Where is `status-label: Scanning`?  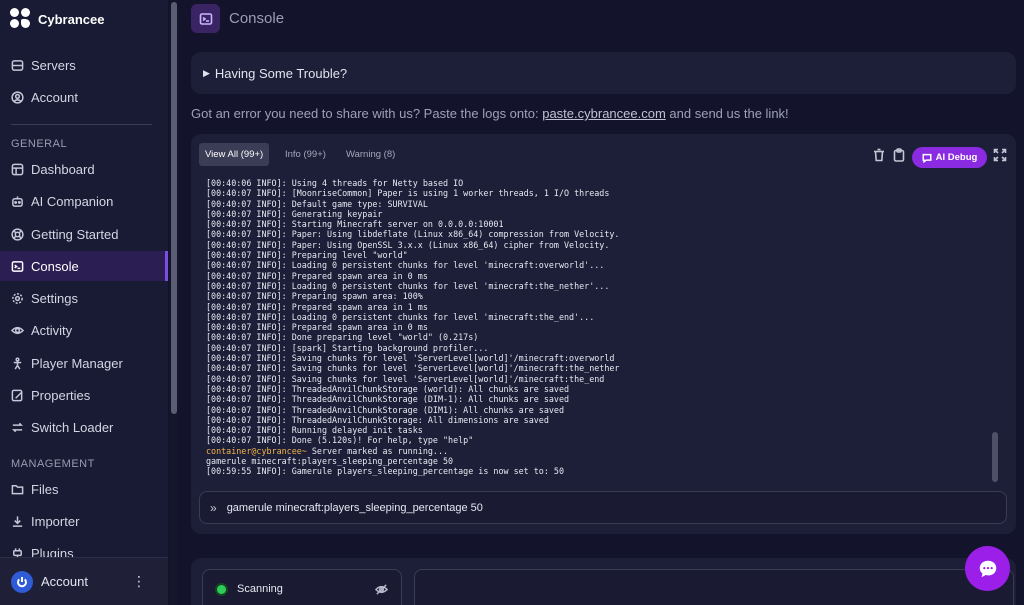 status-label: Scanning is located at coordinates (260, 589).